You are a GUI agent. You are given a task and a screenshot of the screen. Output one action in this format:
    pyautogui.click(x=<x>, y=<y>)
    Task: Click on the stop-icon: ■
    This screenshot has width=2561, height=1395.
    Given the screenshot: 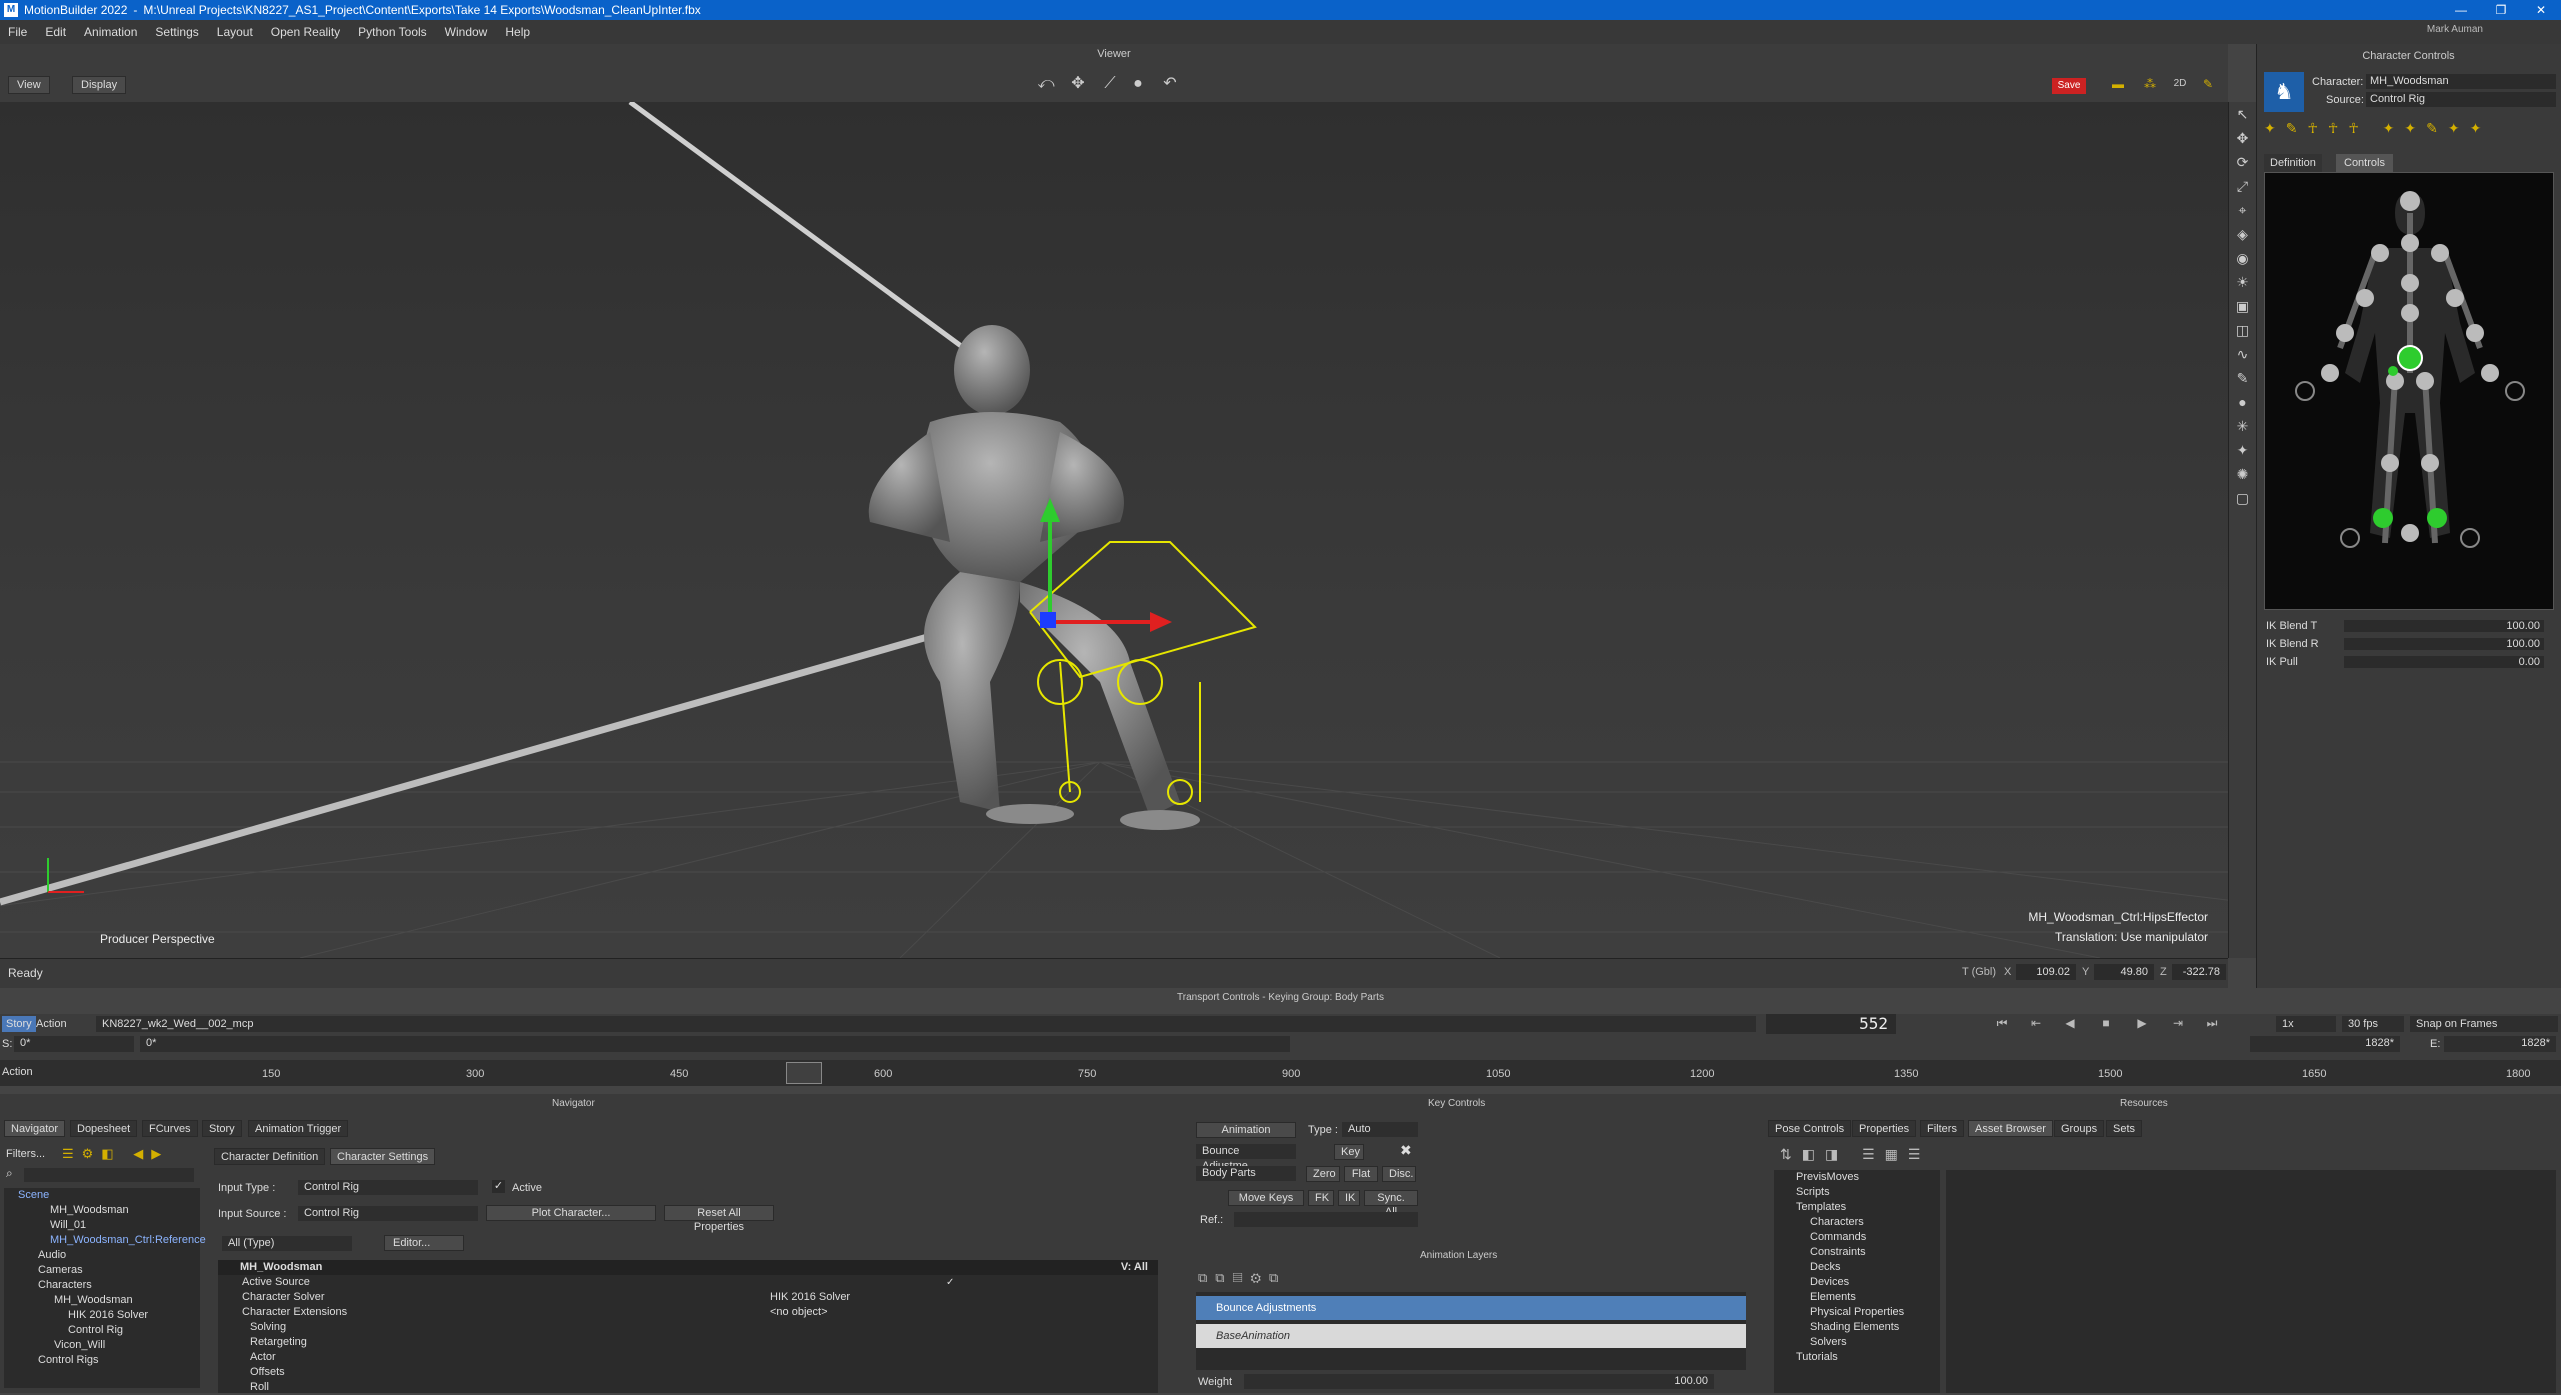 What is the action you would take?
    pyautogui.click(x=2106, y=1023)
    